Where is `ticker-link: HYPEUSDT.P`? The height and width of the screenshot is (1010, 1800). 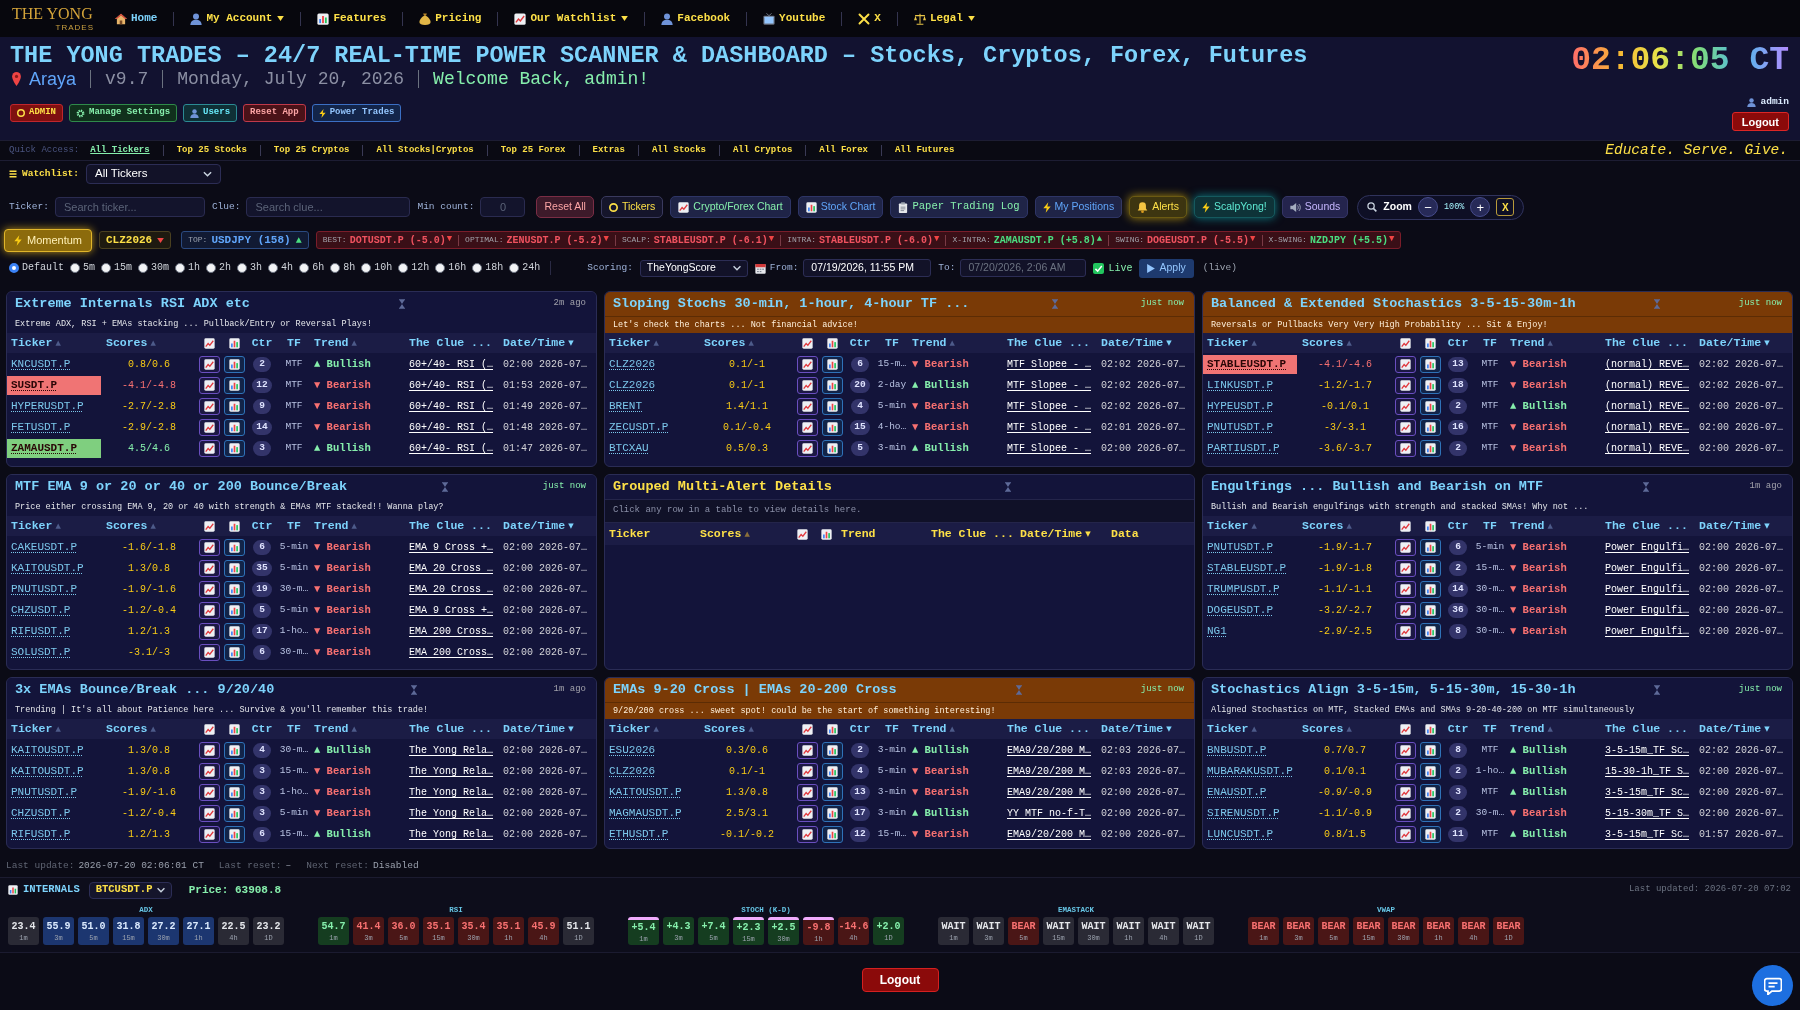
ticker-link: HYPEUSDT.P is located at coordinates (1238, 406).